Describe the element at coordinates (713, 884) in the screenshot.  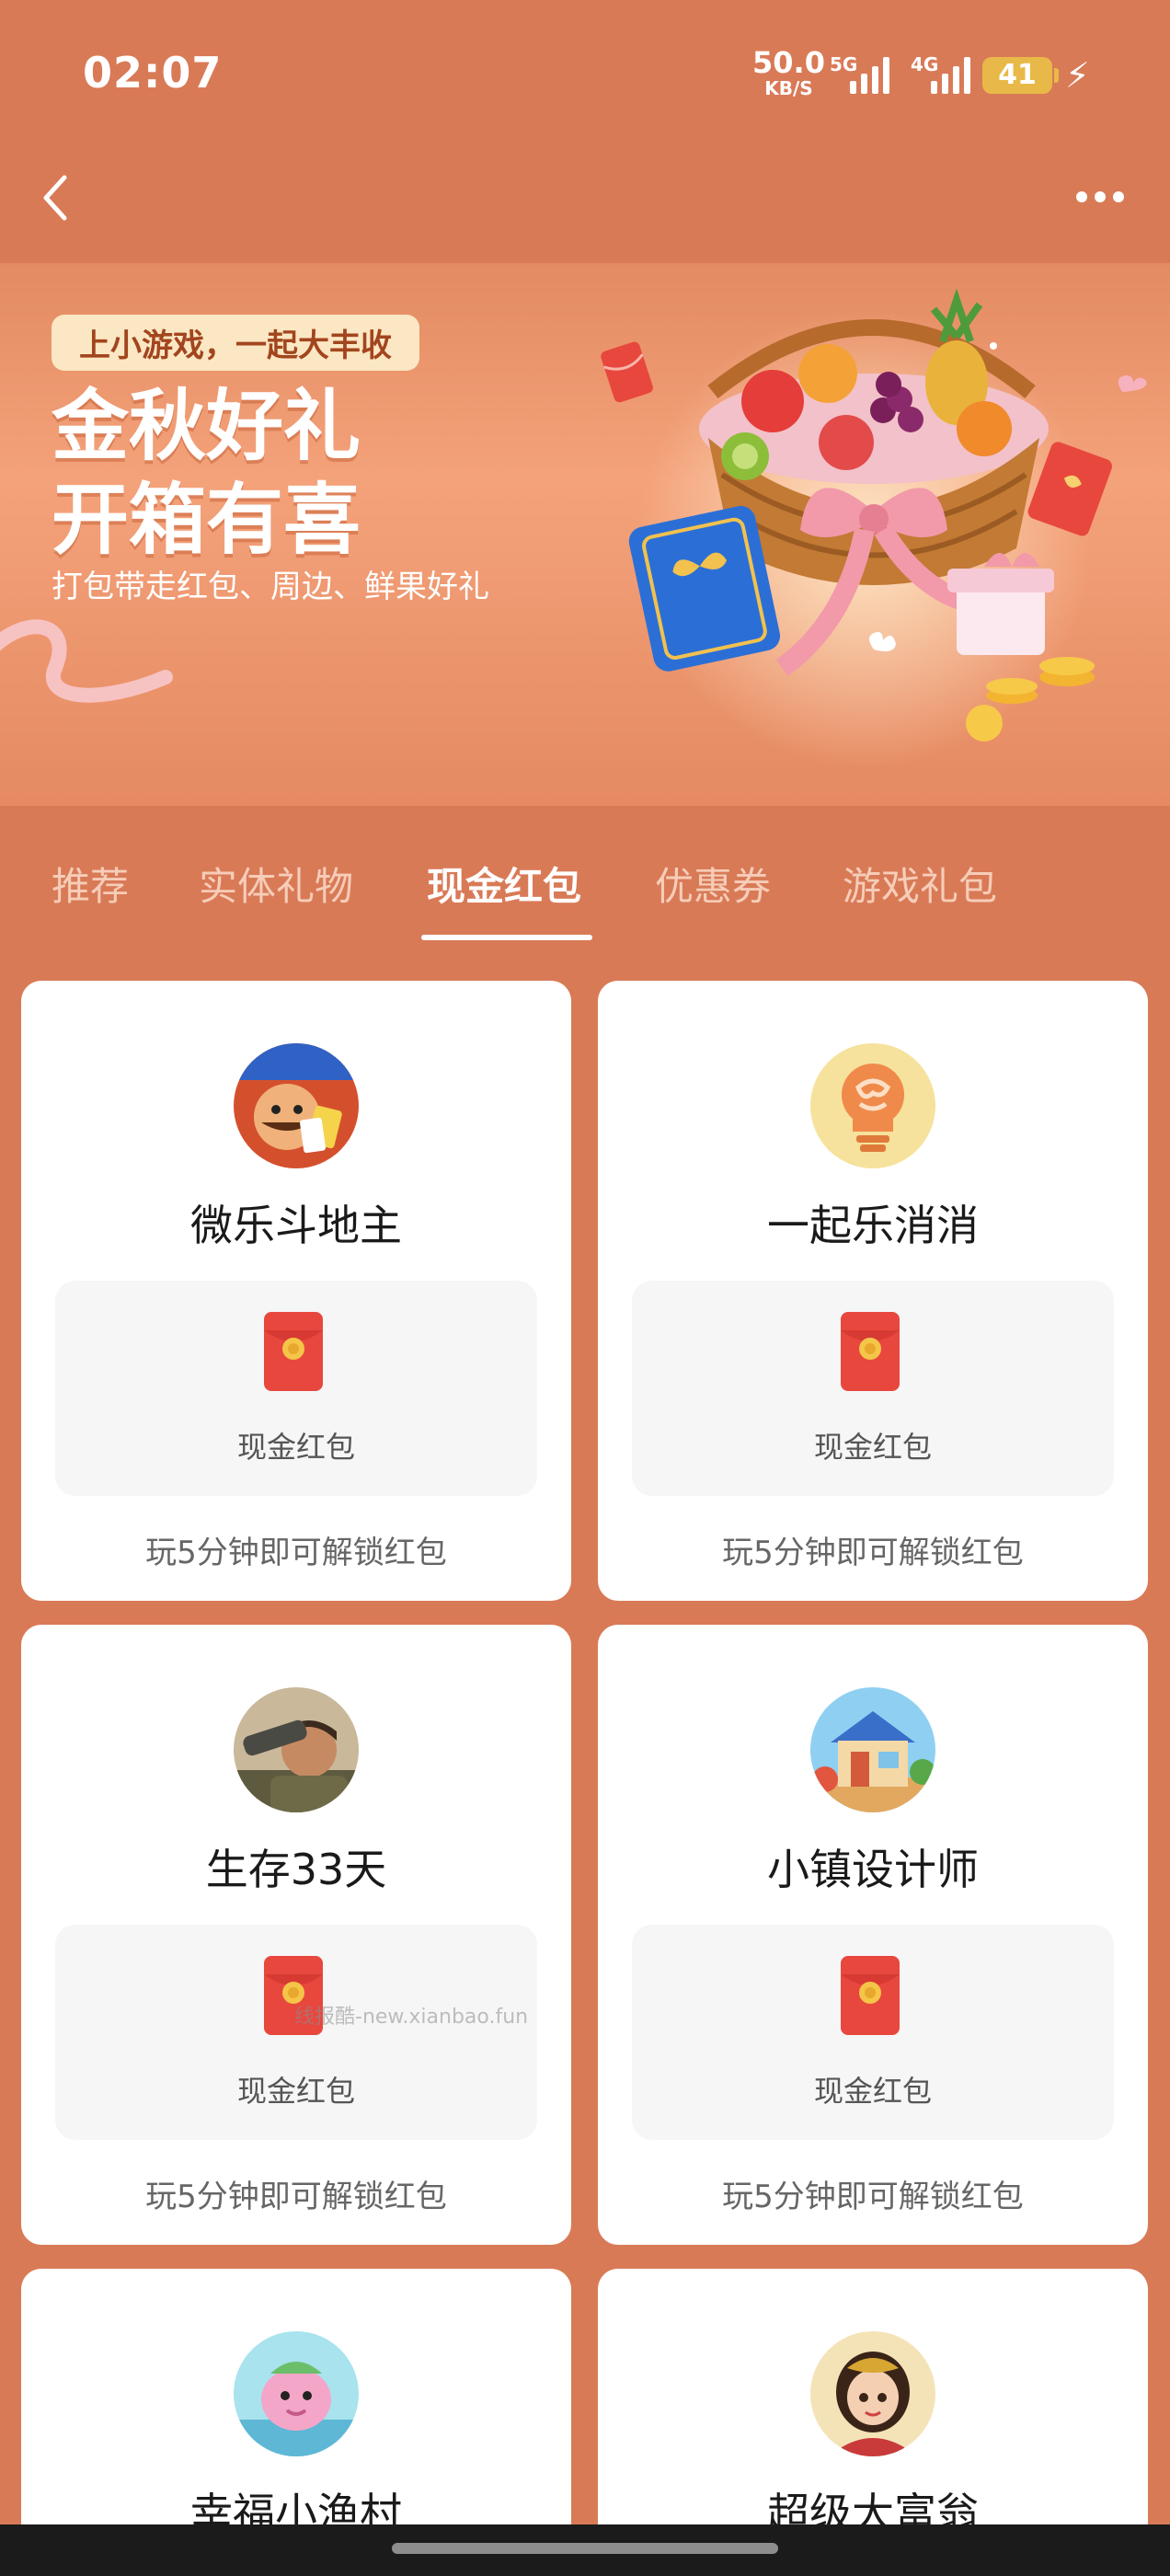
I see `tab-coupons: 优惠券` at that location.